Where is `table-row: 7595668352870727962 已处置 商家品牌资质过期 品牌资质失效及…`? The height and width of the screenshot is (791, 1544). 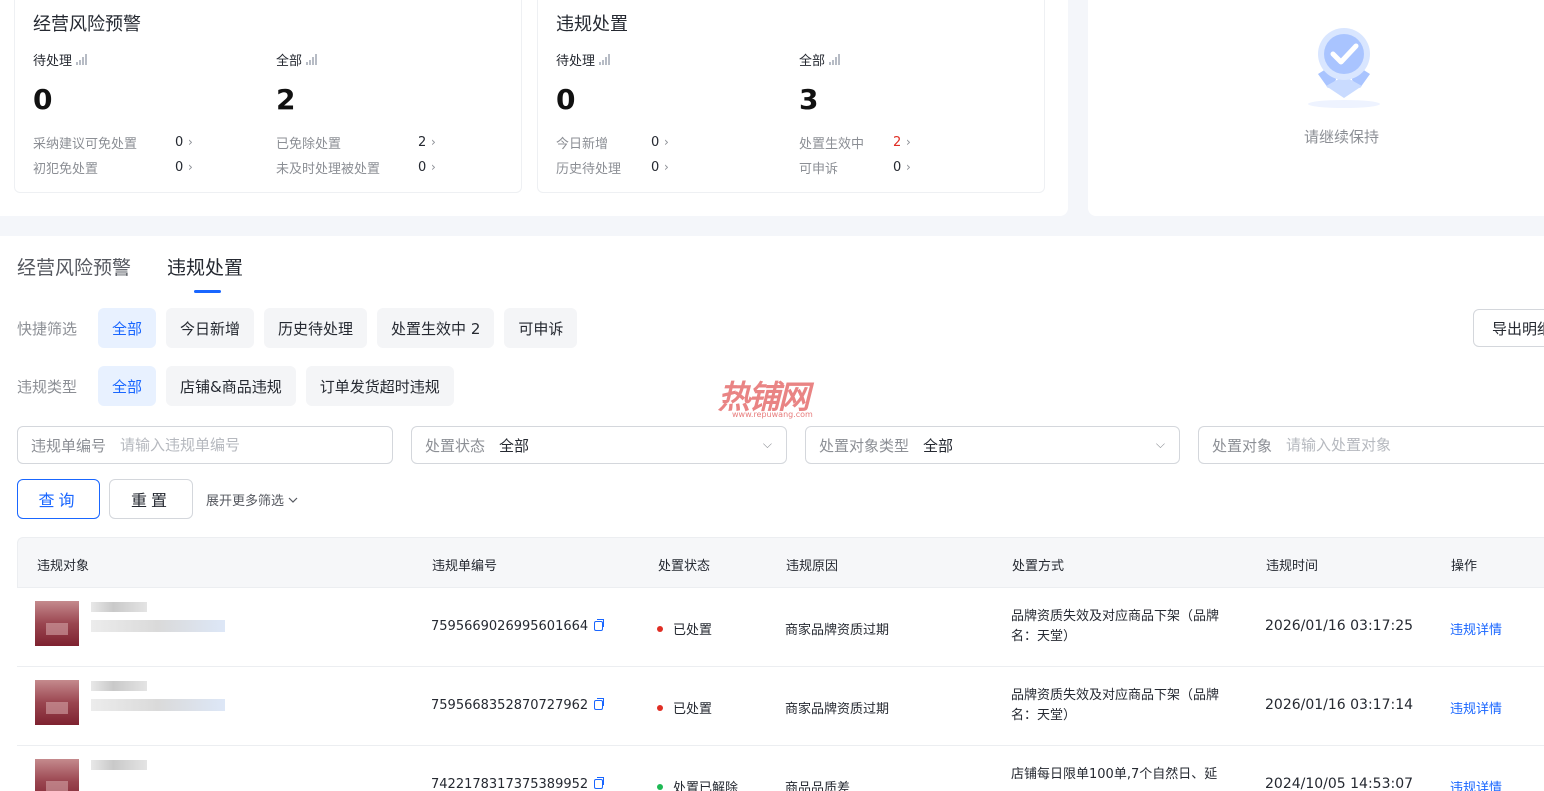 table-row: 7595668352870727962 已处置 商家品牌资质过期 品牌资质失效及… is located at coordinates (780, 706).